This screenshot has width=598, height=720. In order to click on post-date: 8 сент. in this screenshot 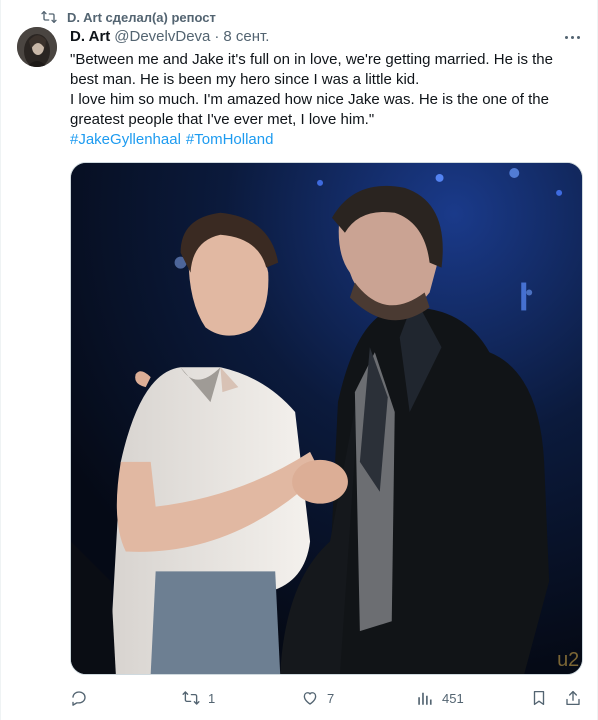, I will do `click(246, 36)`.